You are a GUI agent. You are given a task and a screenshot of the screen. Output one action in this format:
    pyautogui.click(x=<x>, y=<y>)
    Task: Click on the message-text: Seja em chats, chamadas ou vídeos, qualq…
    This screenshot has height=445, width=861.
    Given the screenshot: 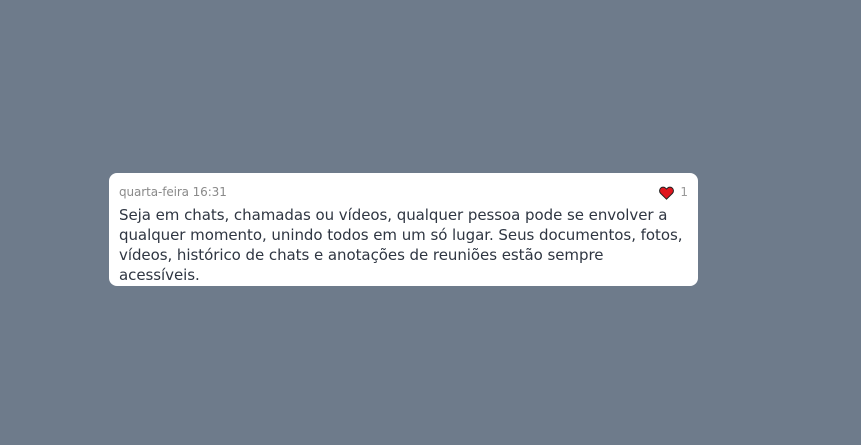 What is the action you would take?
    pyautogui.click(x=401, y=245)
    